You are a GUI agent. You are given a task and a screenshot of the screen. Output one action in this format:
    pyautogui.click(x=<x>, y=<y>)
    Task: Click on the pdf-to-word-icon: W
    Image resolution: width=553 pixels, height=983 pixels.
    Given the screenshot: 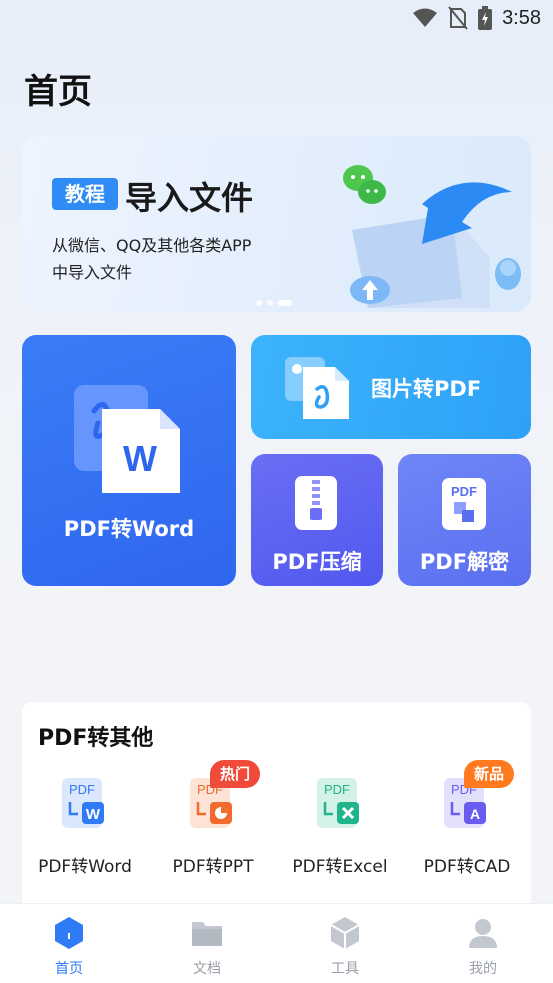 What is the action you would take?
    pyautogui.click(x=127, y=439)
    